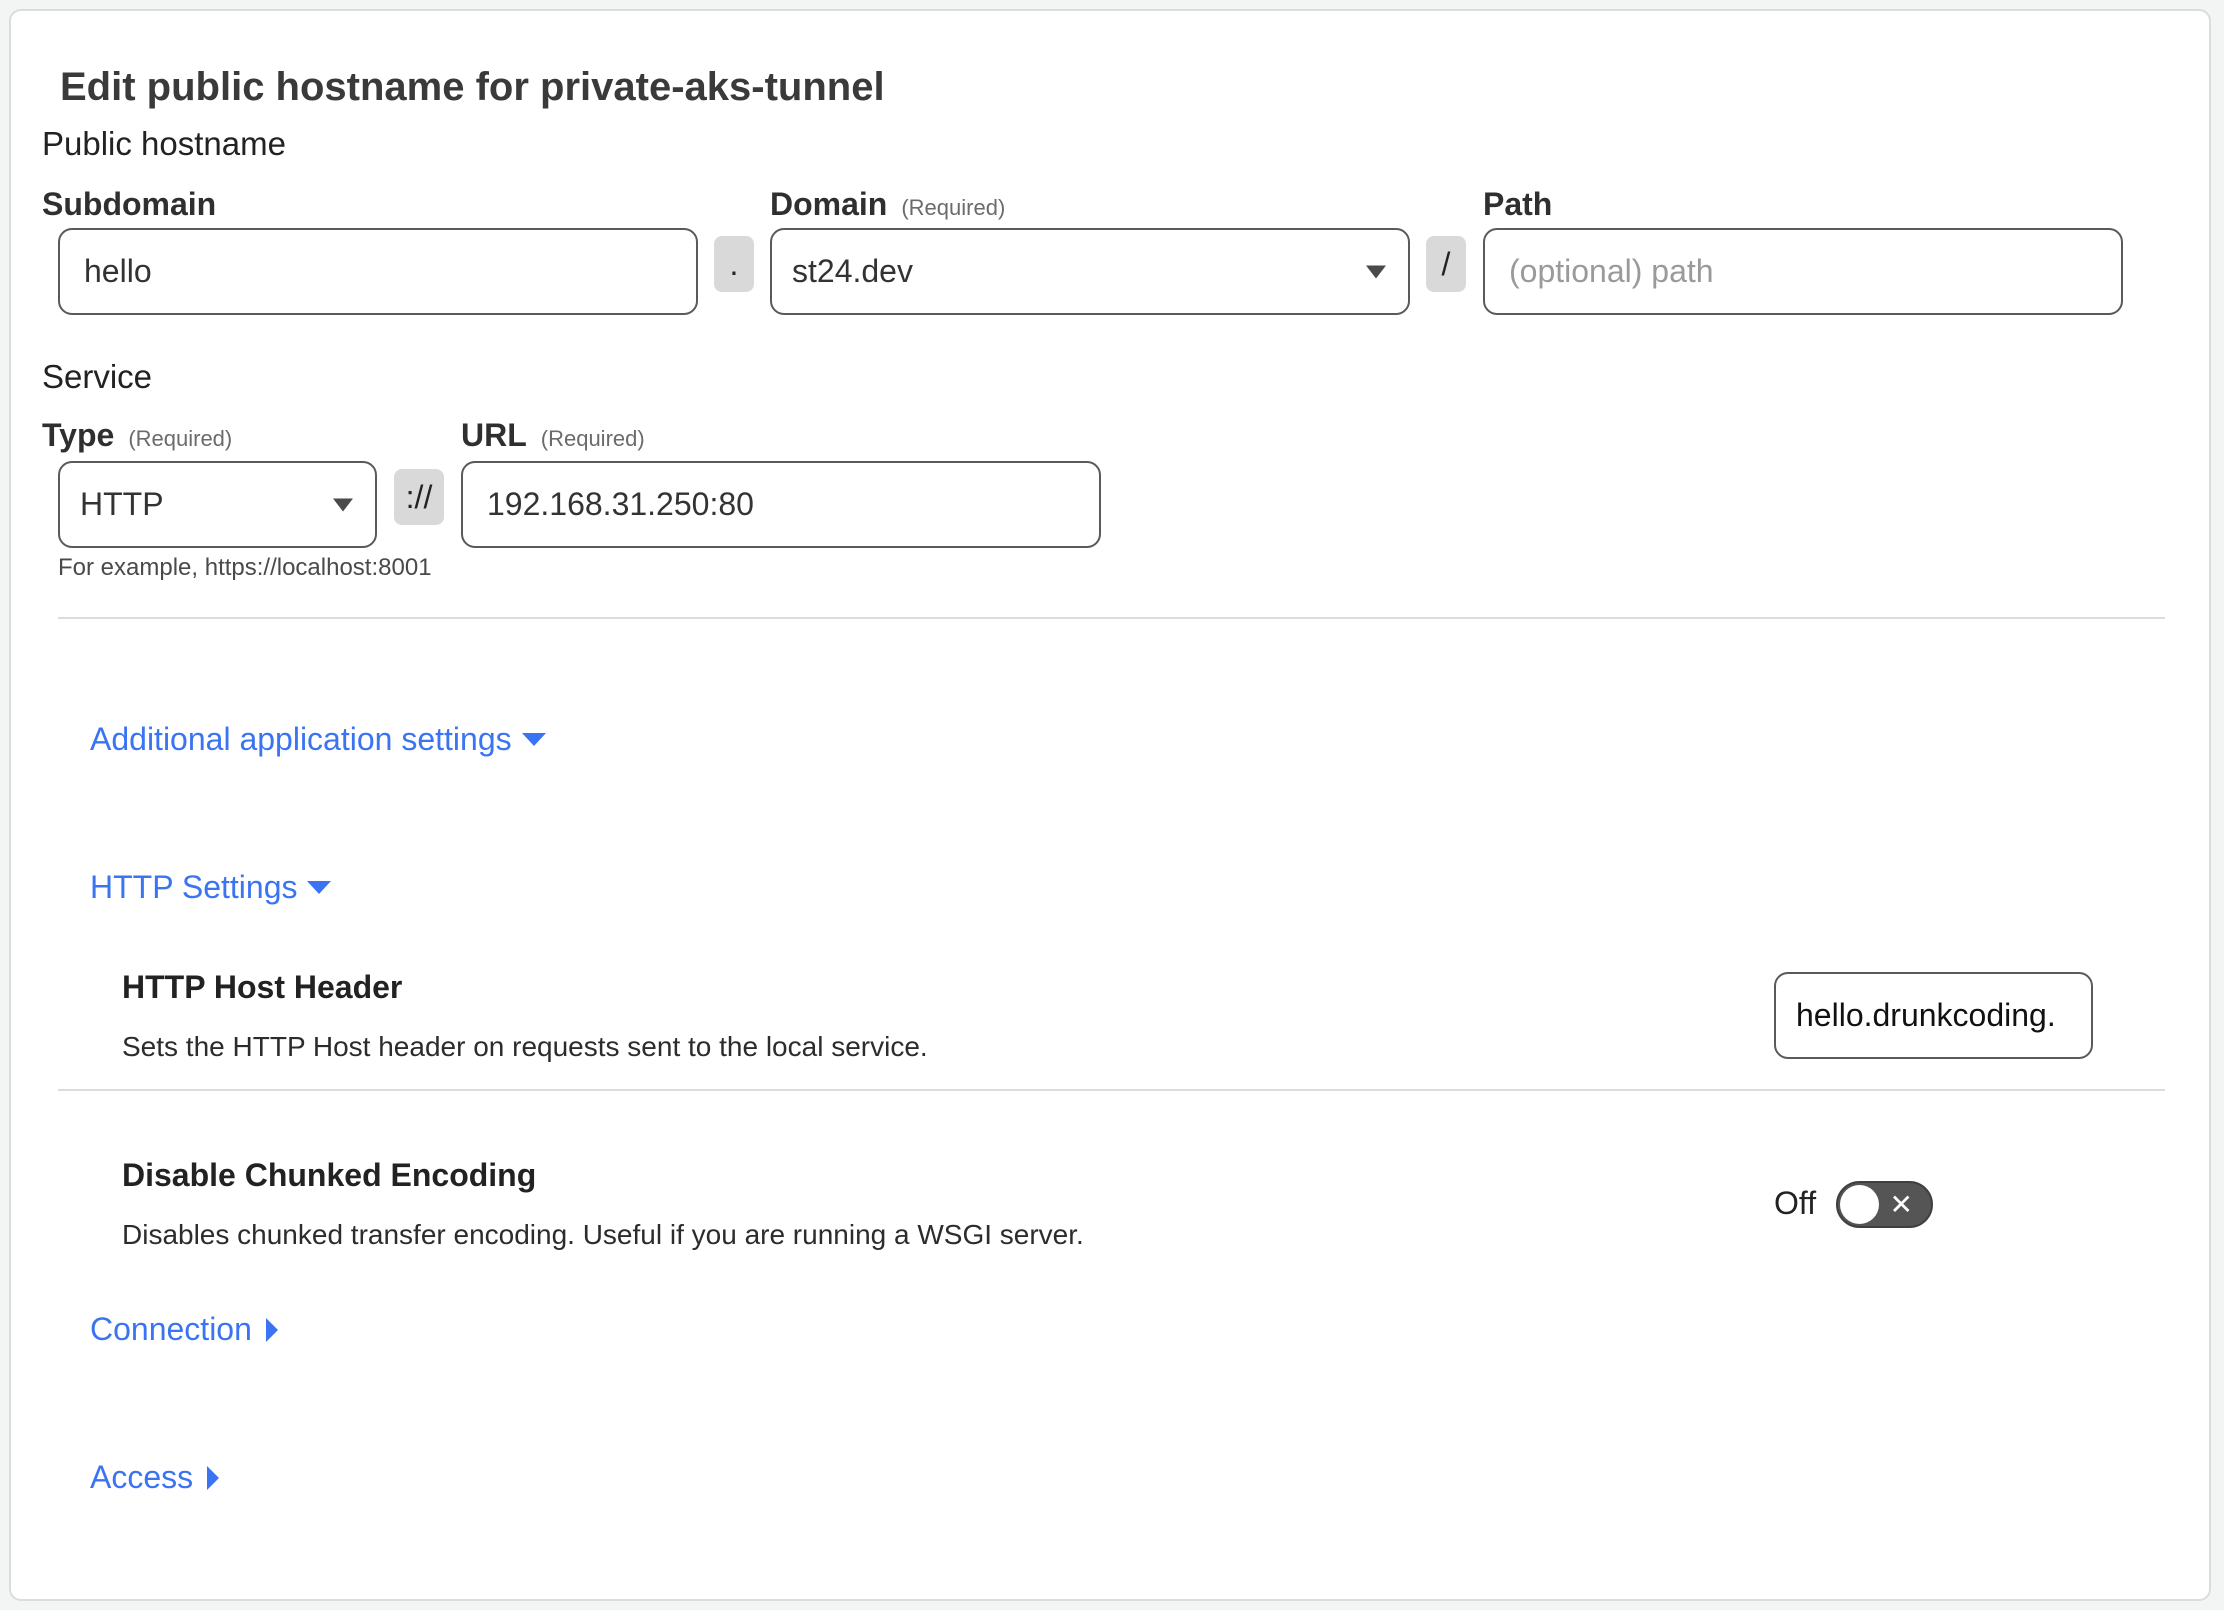  I want to click on domain-select: st24.dev, so click(1090, 271).